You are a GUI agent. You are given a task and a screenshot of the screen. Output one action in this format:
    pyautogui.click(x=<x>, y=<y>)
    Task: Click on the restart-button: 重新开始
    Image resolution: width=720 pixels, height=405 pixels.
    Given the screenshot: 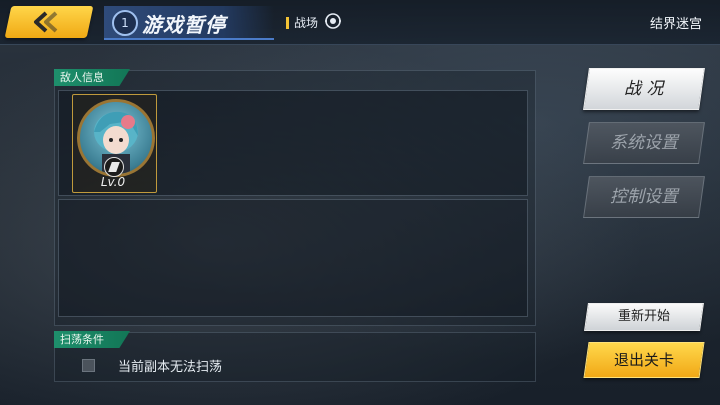 What is the action you would take?
    pyautogui.click(x=644, y=317)
    